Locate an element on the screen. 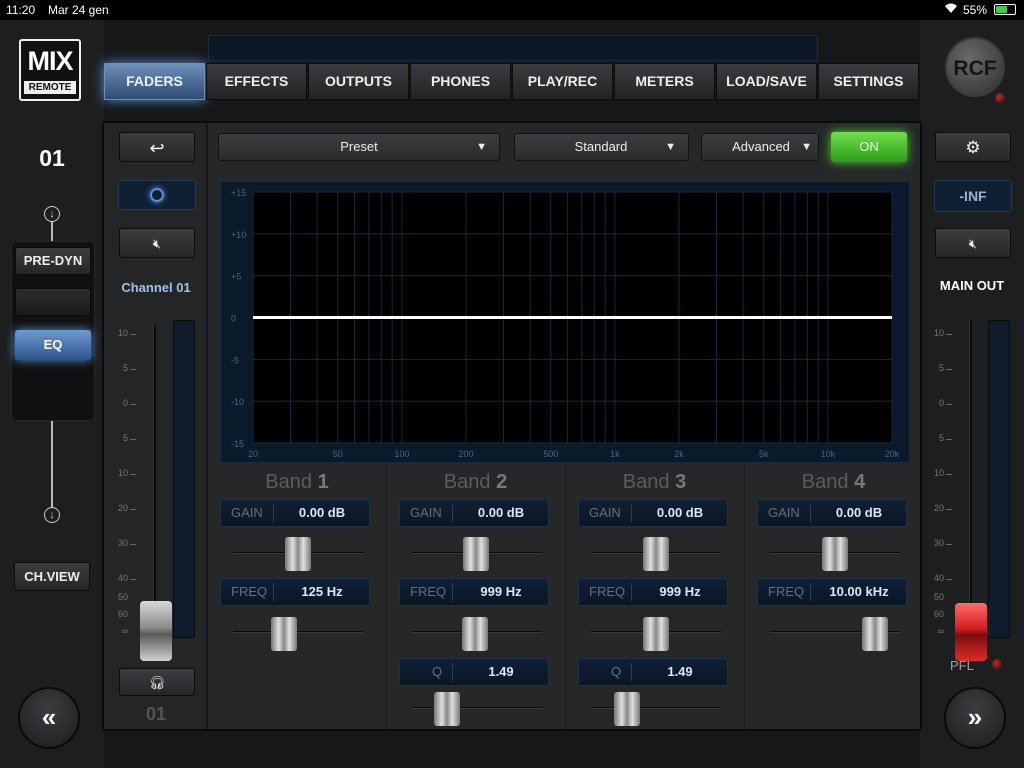  band-title-number: 3 is located at coordinates (681, 482).